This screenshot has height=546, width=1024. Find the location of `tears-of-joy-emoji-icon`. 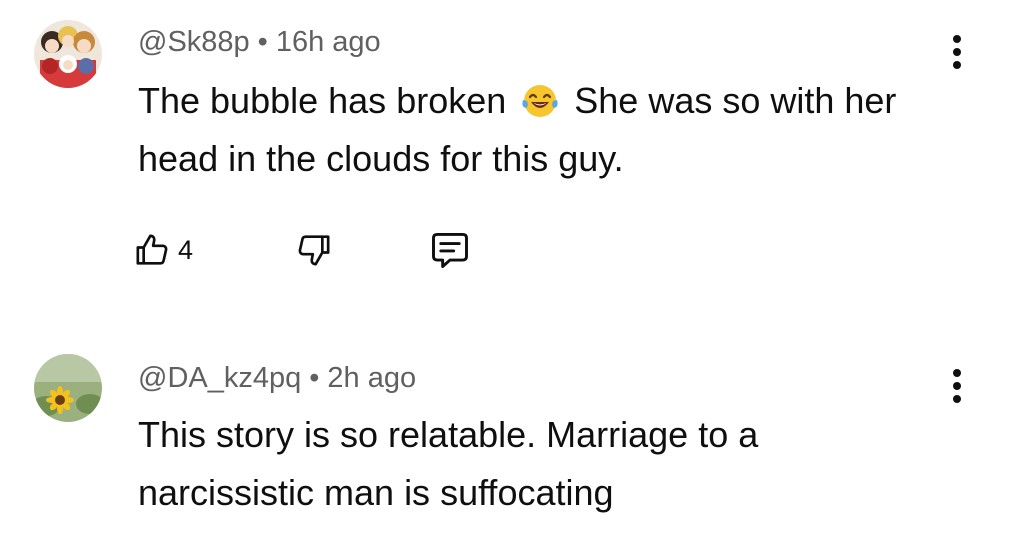

tears-of-joy-emoji-icon is located at coordinates (540, 101).